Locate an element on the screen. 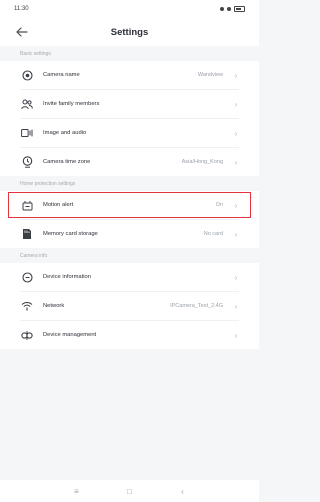 The width and height of the screenshot is (320, 502). row-value: Wandview is located at coordinates (210, 75).